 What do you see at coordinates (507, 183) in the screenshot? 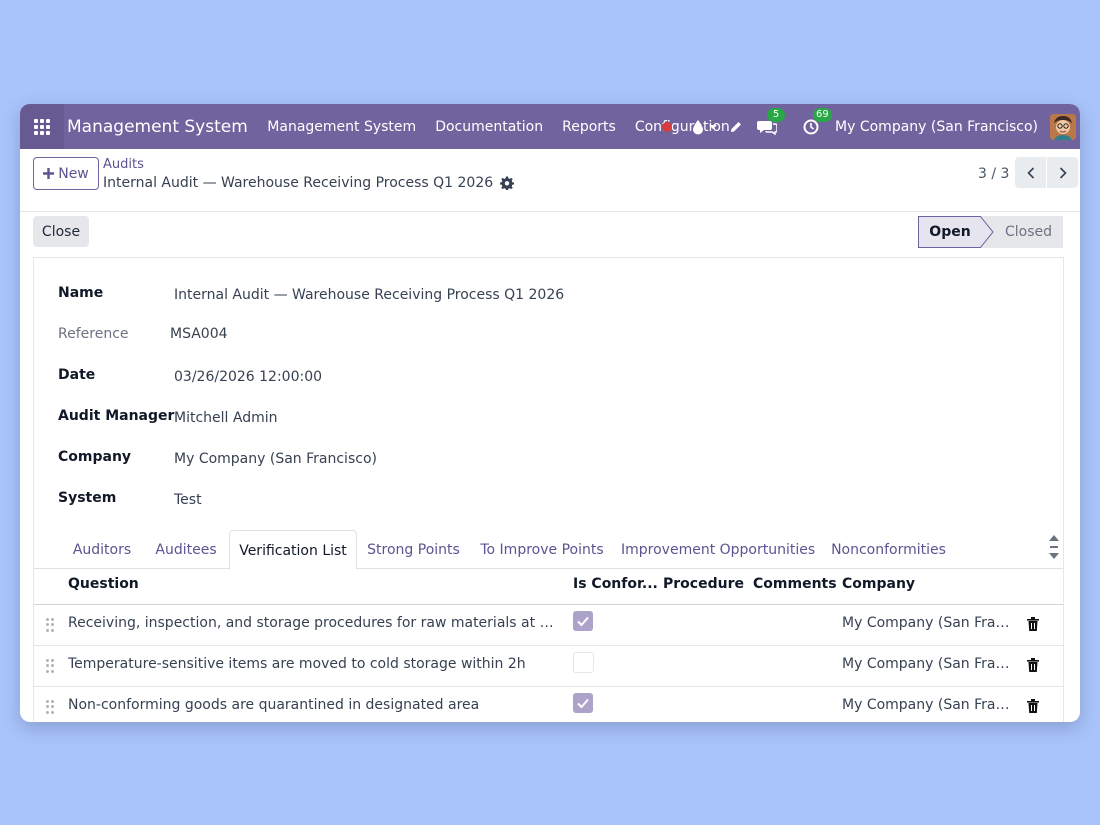
I see `gear-icon` at bounding box center [507, 183].